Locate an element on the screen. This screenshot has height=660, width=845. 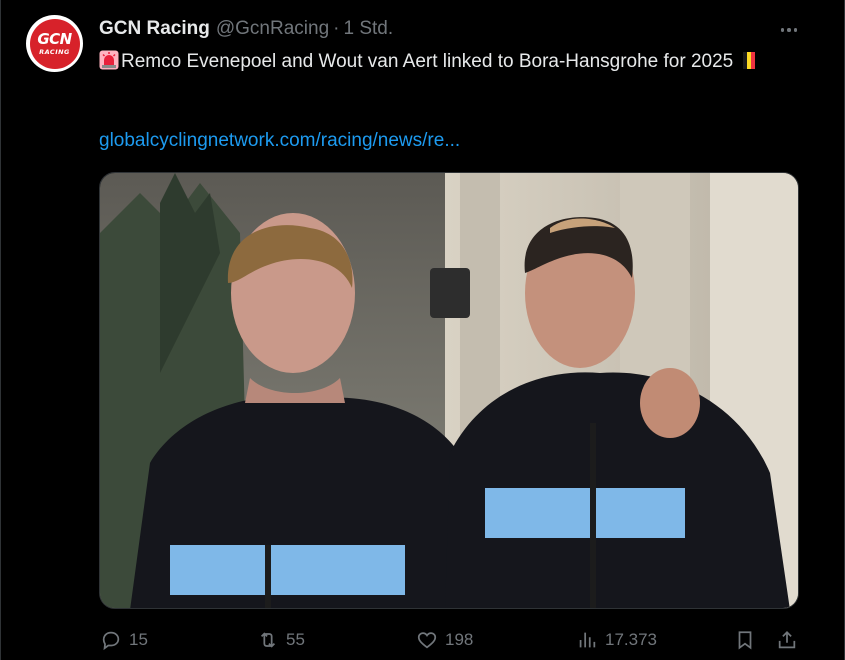
repost-icon is located at coordinates (268, 640).